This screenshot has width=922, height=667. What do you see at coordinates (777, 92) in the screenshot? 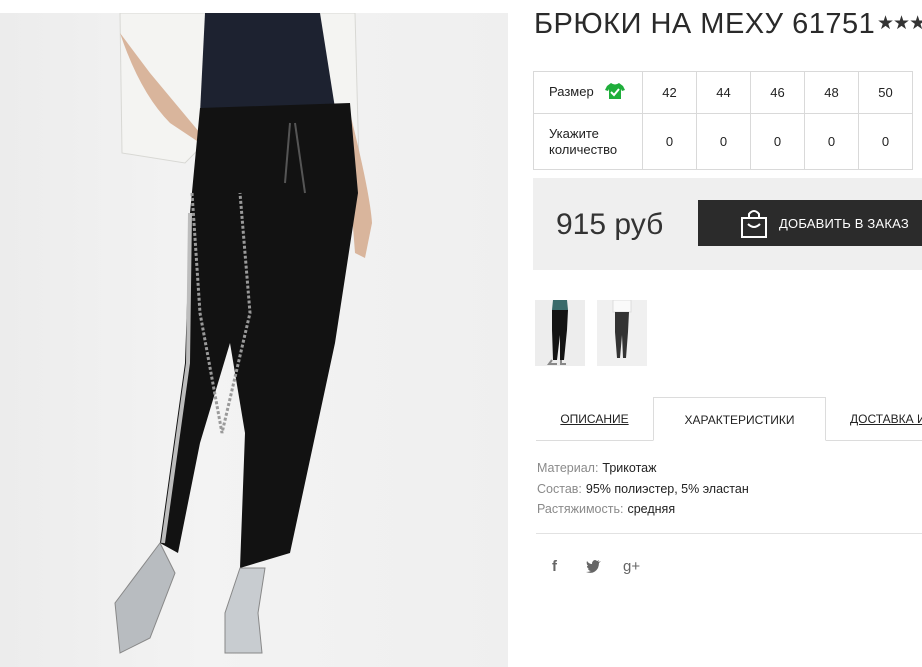
I see `size-cell: 46` at bounding box center [777, 92].